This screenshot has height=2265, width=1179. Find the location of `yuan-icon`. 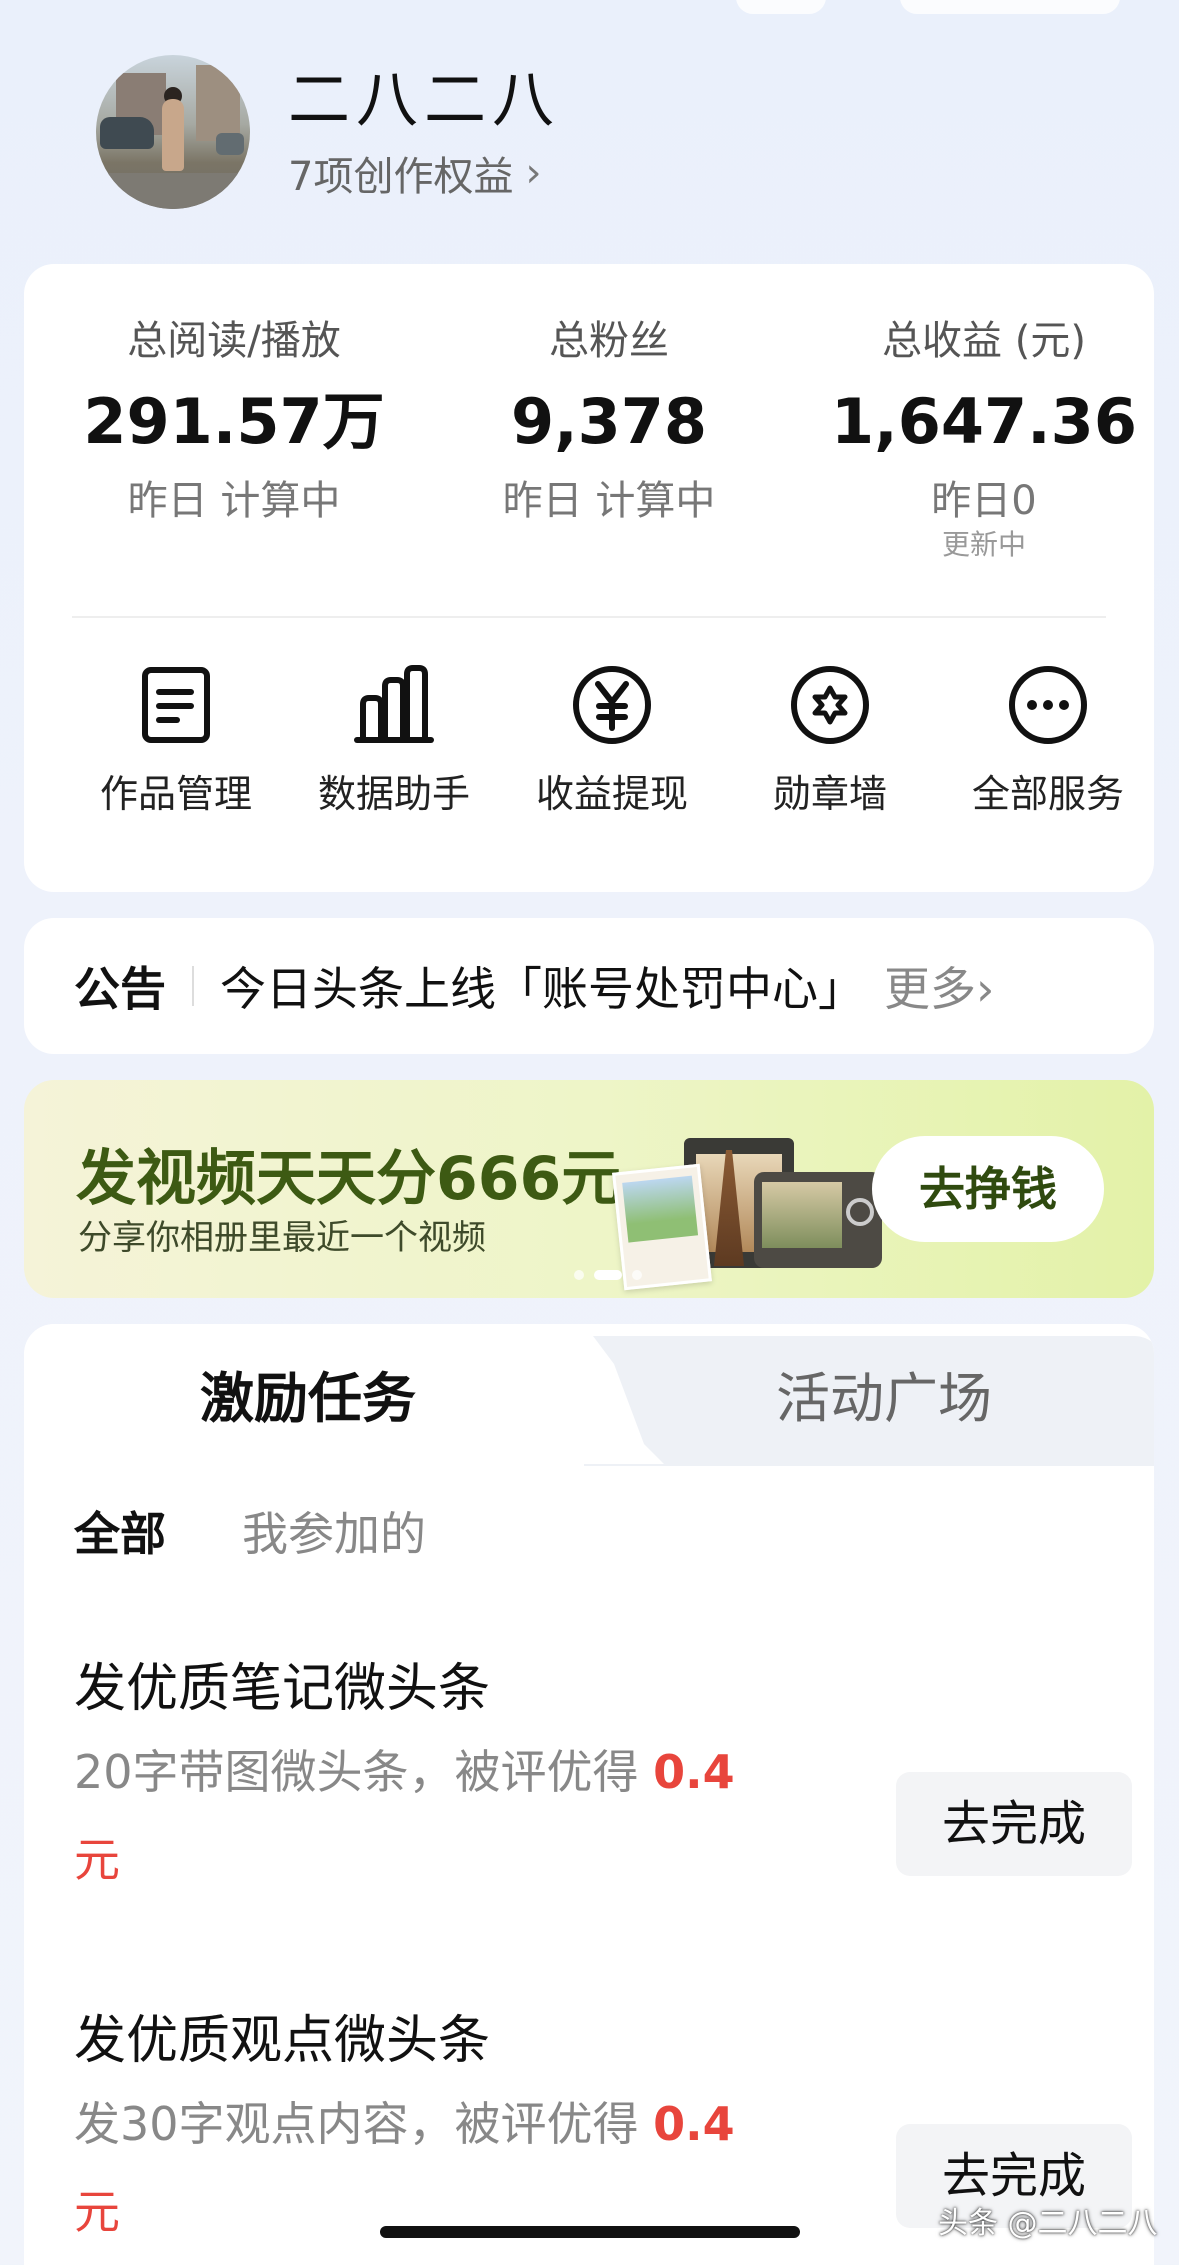

yuan-icon is located at coordinates (612, 705).